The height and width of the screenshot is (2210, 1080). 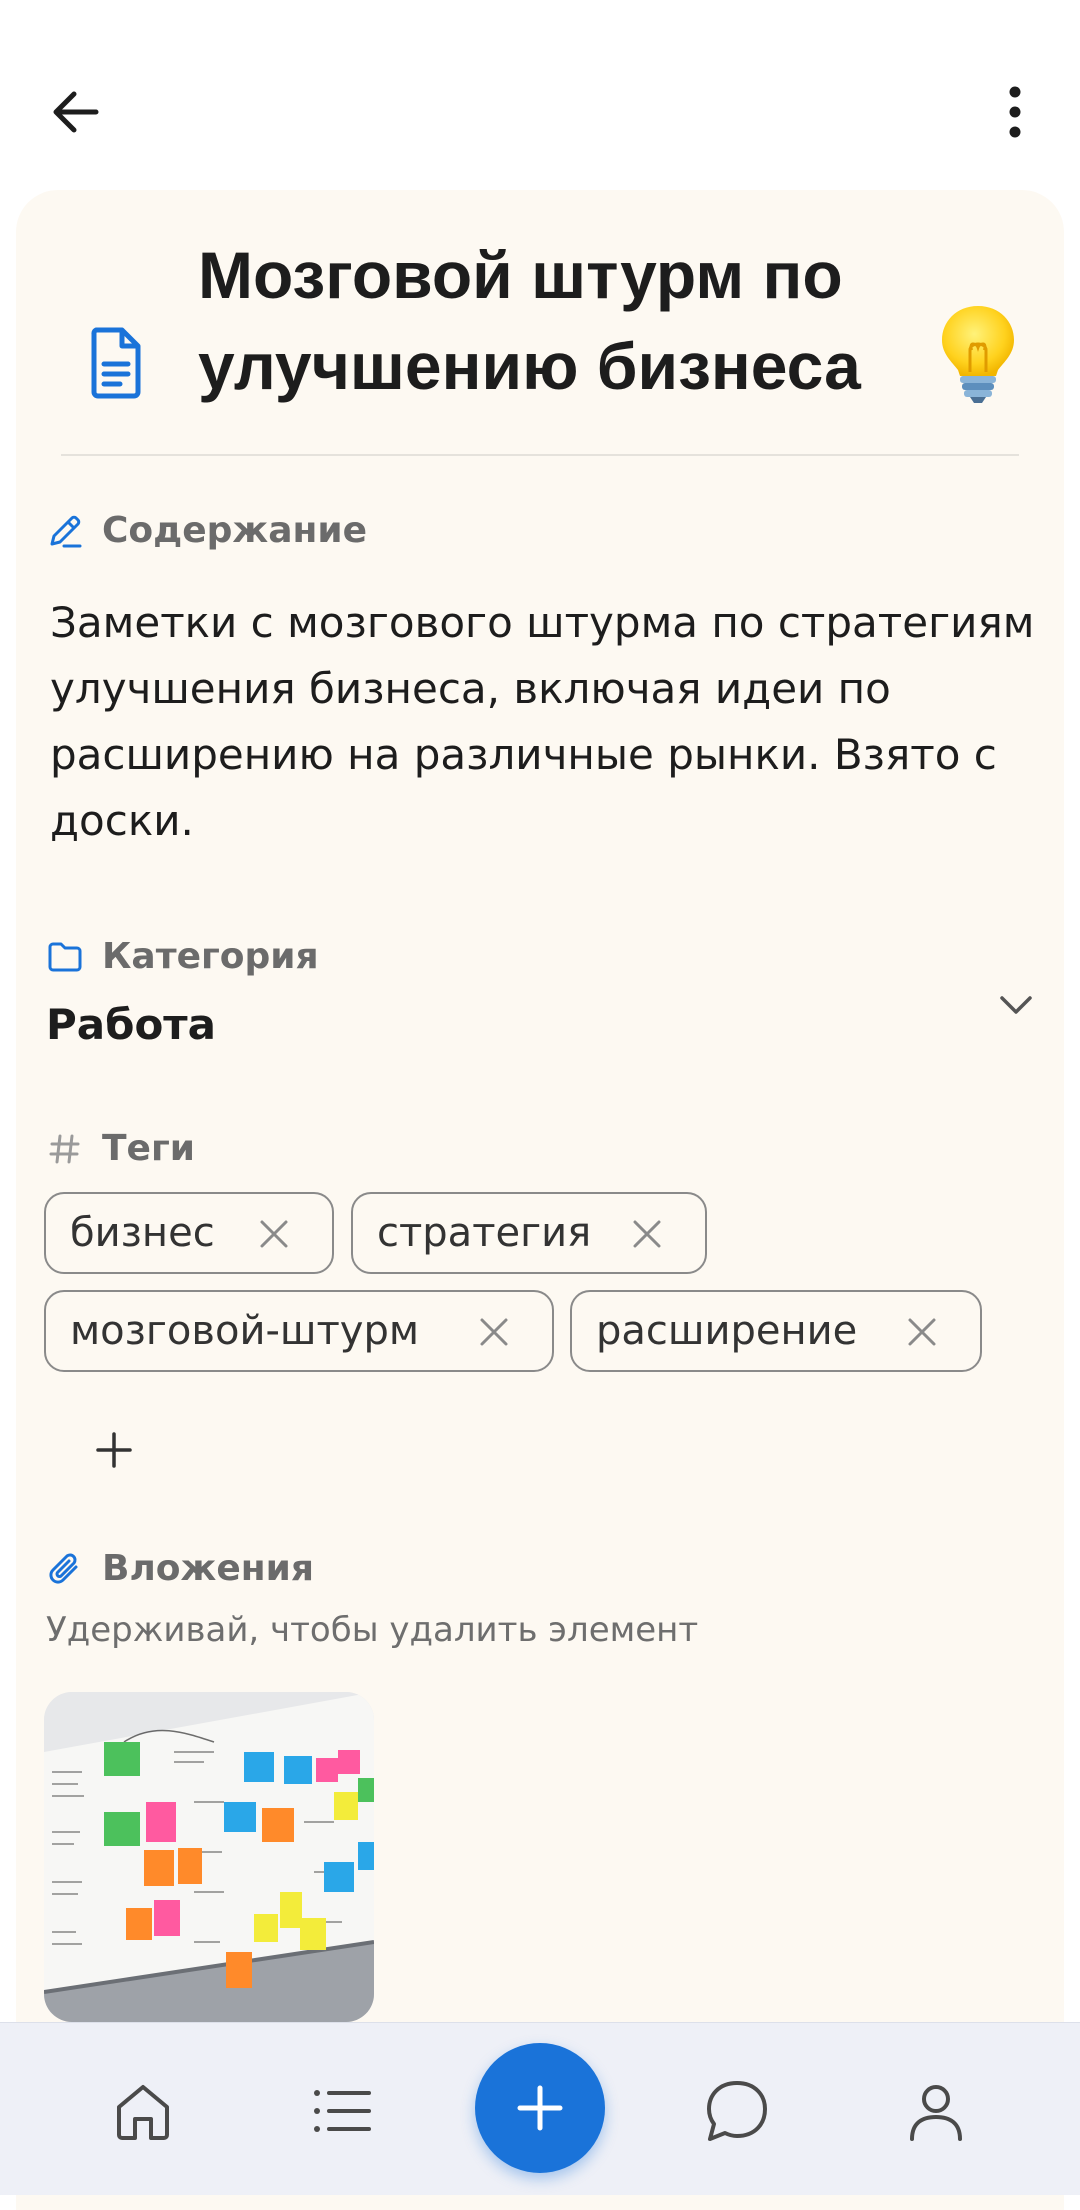 I want to click on content-label-text: Содержание, so click(x=235, y=530).